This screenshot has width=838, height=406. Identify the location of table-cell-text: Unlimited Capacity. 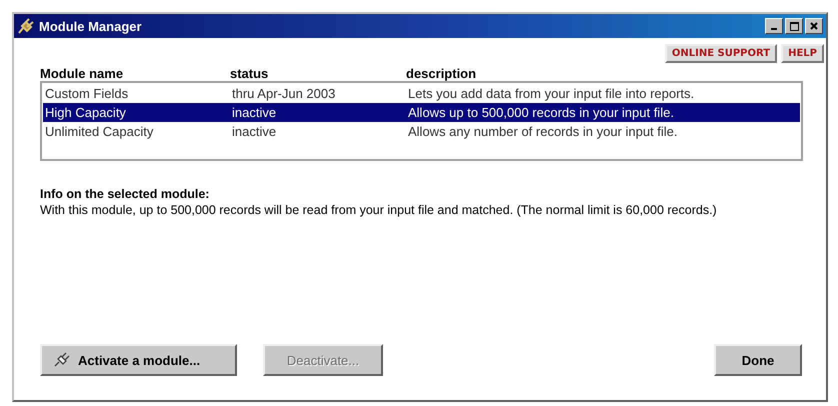
(99, 131).